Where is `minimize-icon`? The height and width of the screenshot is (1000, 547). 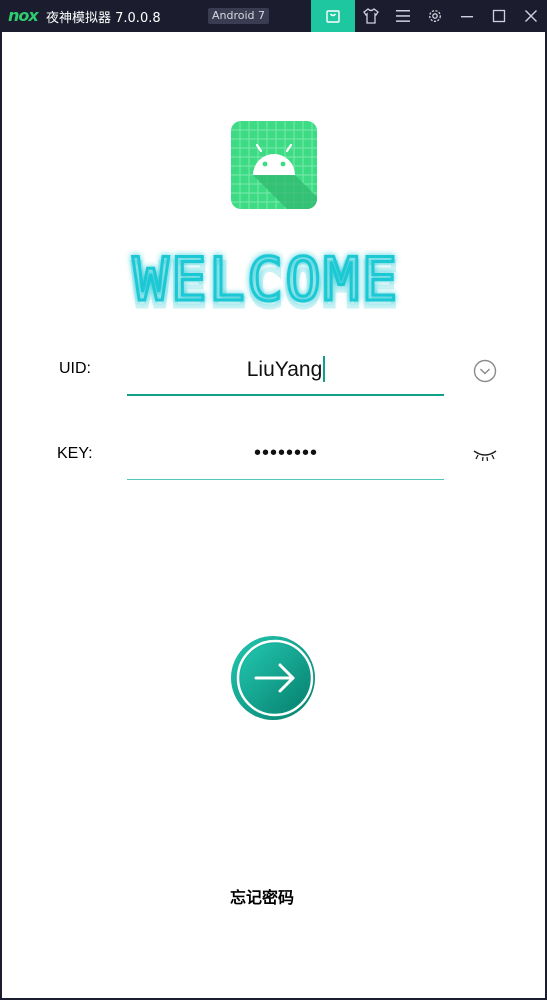 minimize-icon is located at coordinates (467, 17).